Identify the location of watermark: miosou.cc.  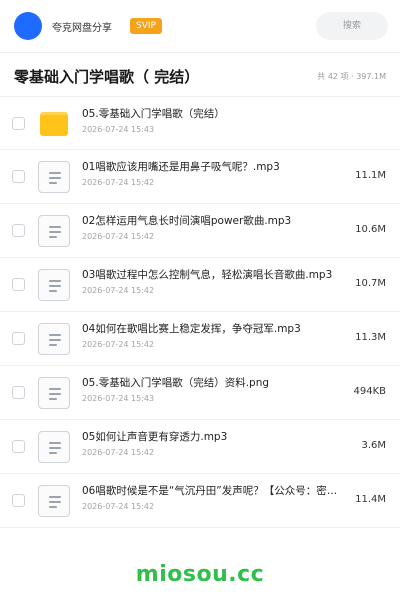
(200, 574).